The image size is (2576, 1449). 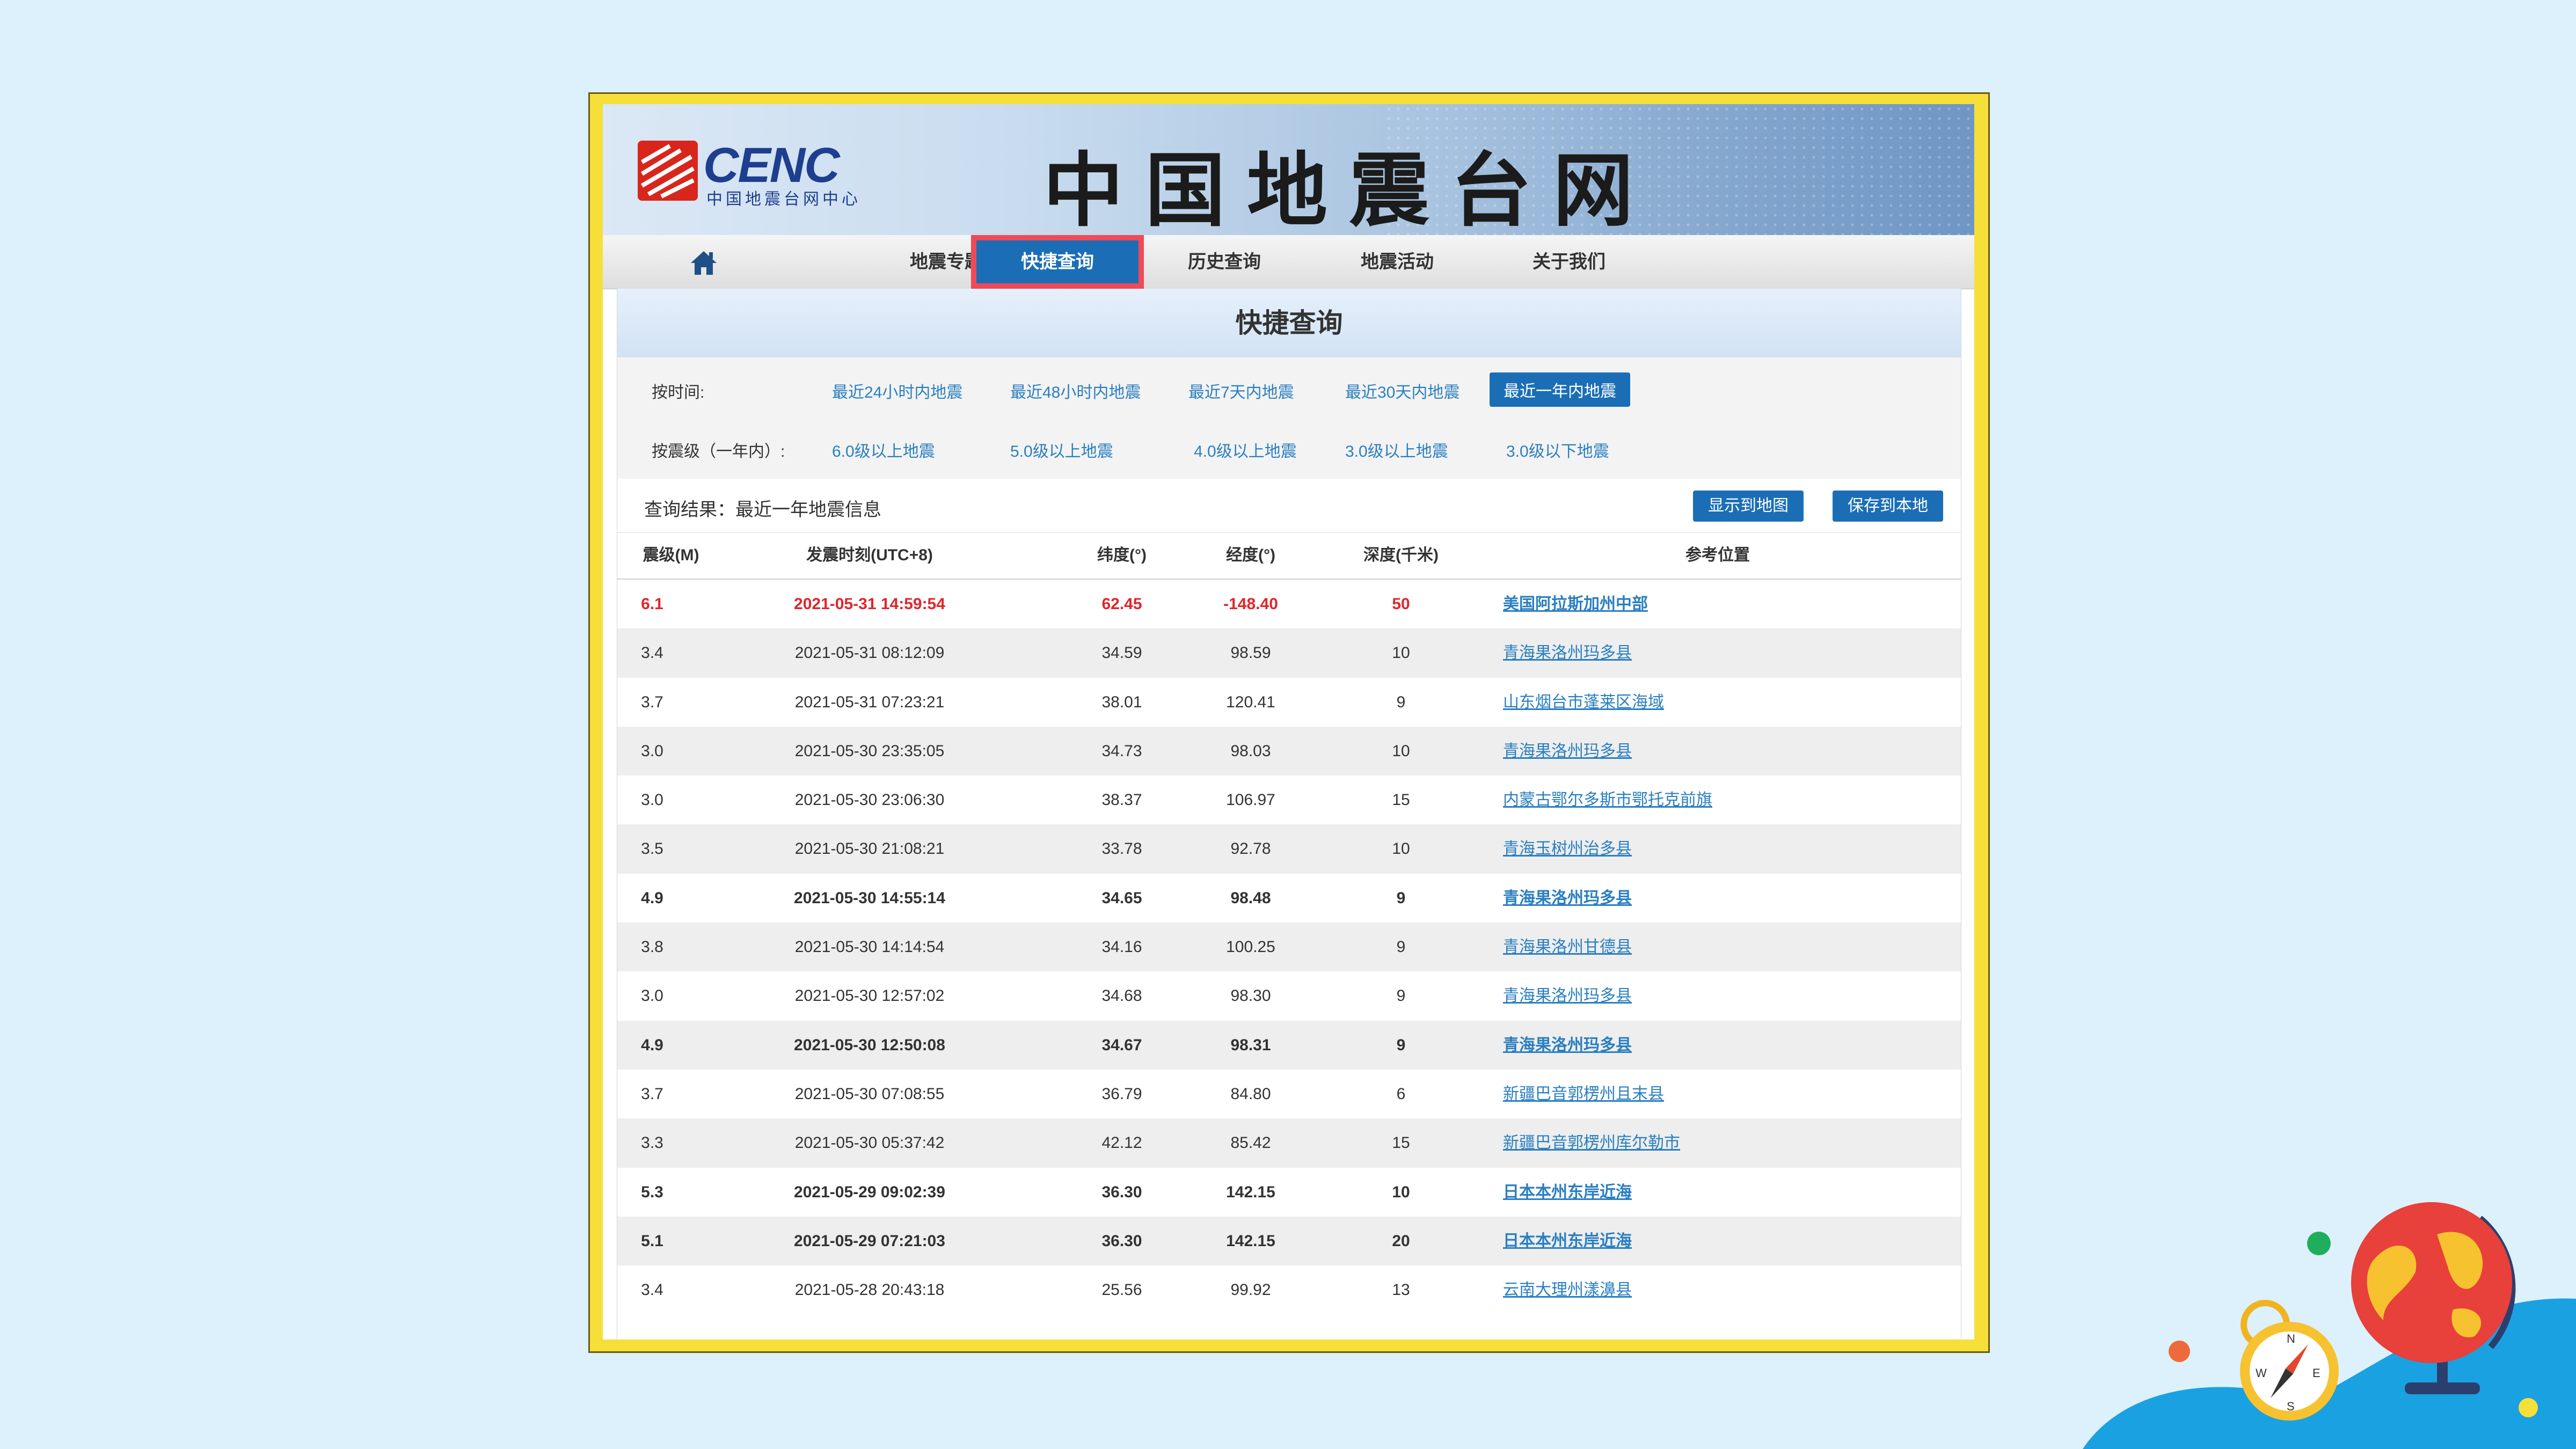 I want to click on nav-item-about-us: 关于我们, so click(x=1569, y=262).